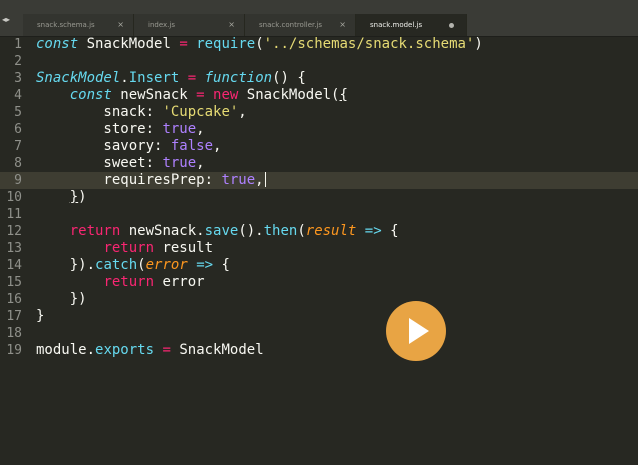 The width and height of the screenshot is (638, 465). Describe the element at coordinates (150, 350) in the screenshot. I see `code-text: module.exports = SnackModel` at that location.